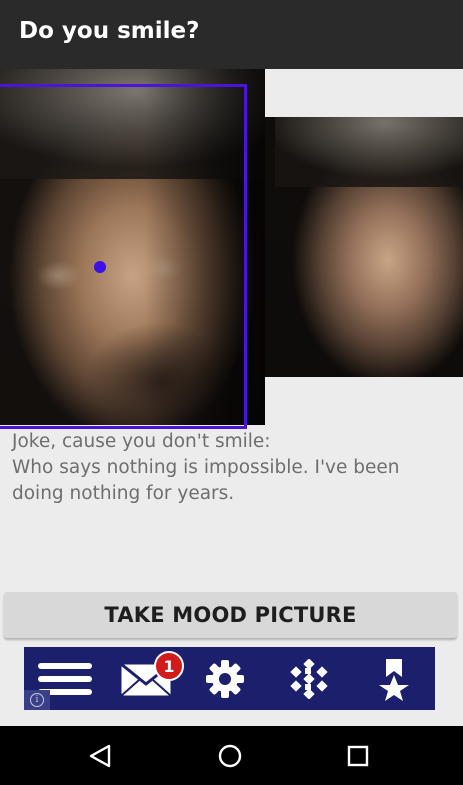  What do you see at coordinates (225, 678) in the screenshot?
I see `gear-icon` at bounding box center [225, 678].